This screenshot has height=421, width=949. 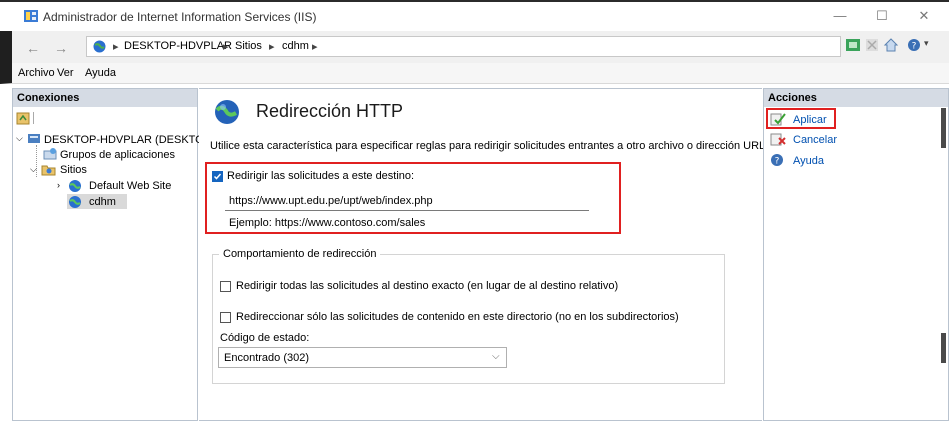 I want to click on breadcrumb-sites: Sitios, so click(x=248, y=46).